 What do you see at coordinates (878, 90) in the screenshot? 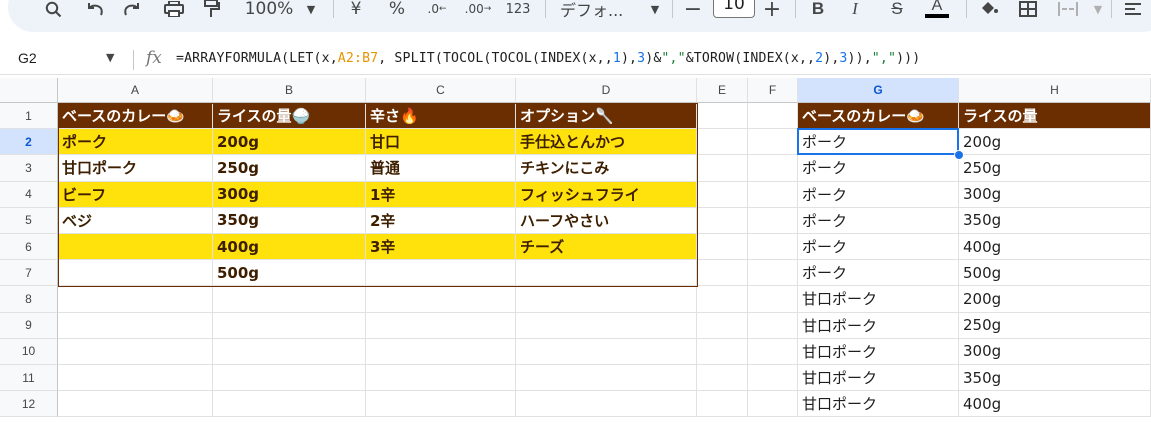
I see `column-header-g: G` at bounding box center [878, 90].